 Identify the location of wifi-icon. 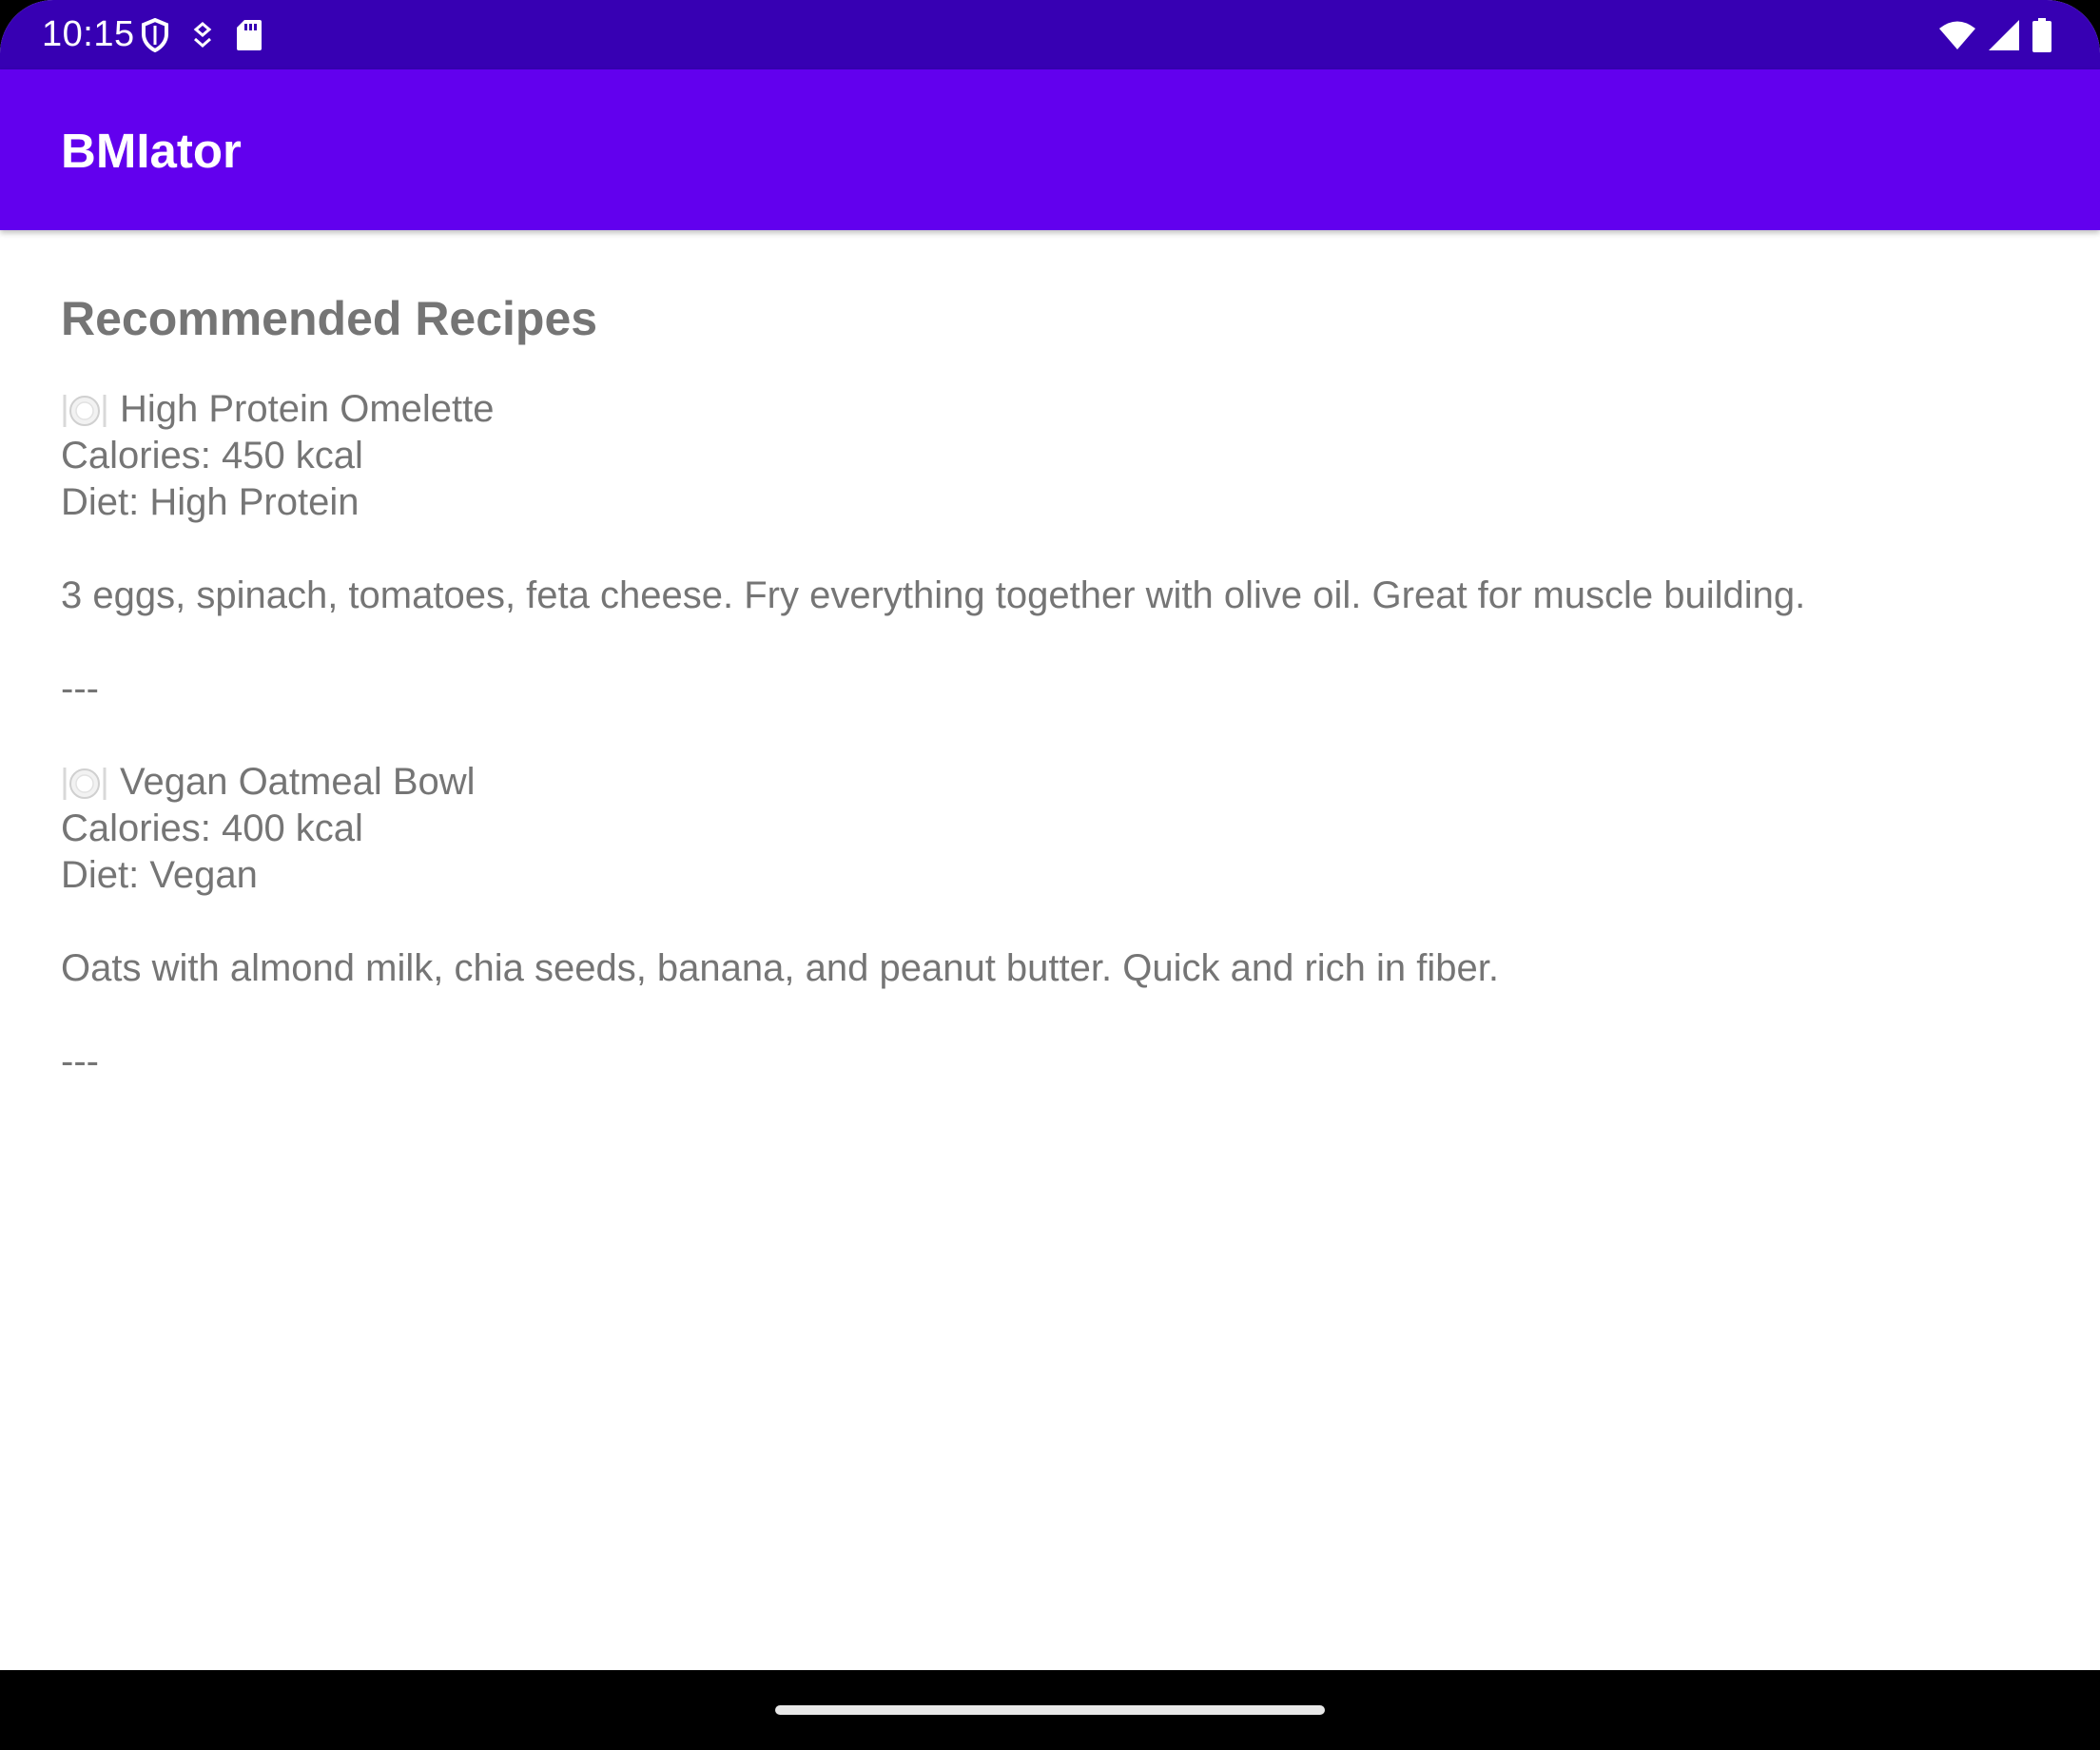
(1957, 35).